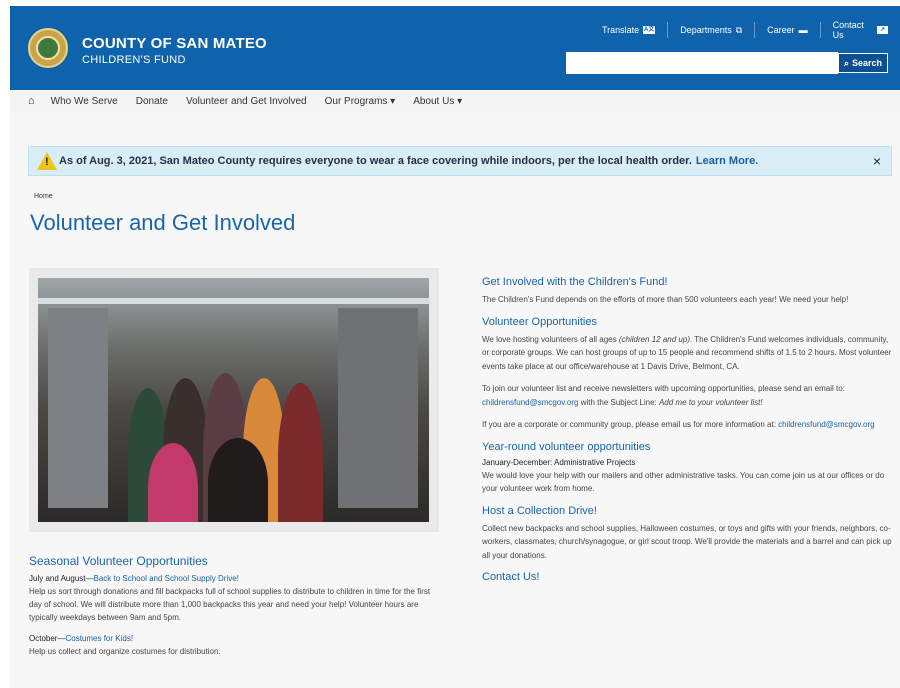 This screenshot has width=900, height=688. I want to click on costumes-for-kids-link: Costumes for Kids!, so click(99, 638).